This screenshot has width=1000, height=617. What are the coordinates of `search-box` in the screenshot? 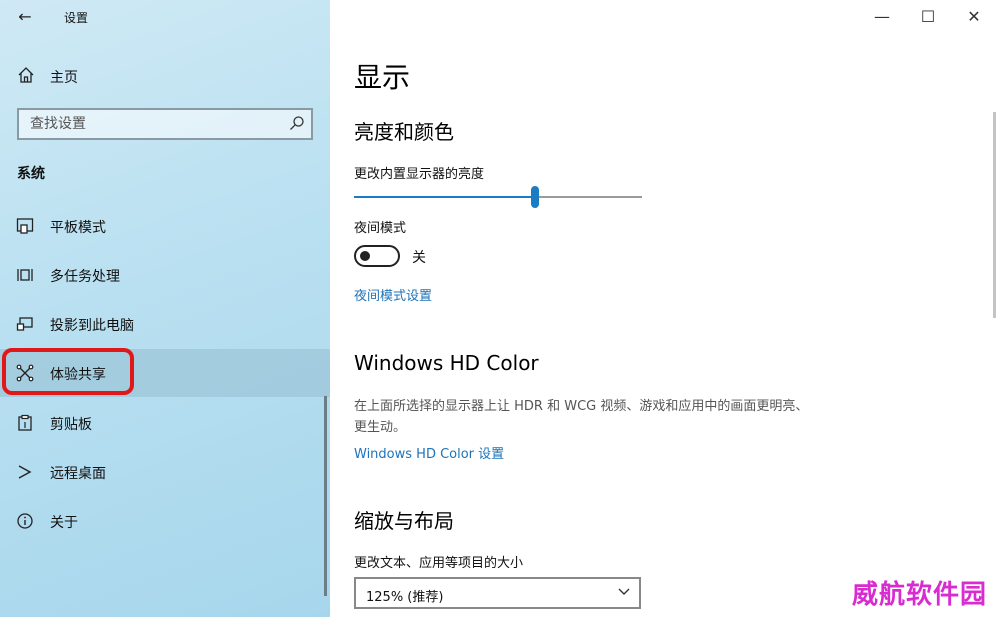 It's located at (165, 124).